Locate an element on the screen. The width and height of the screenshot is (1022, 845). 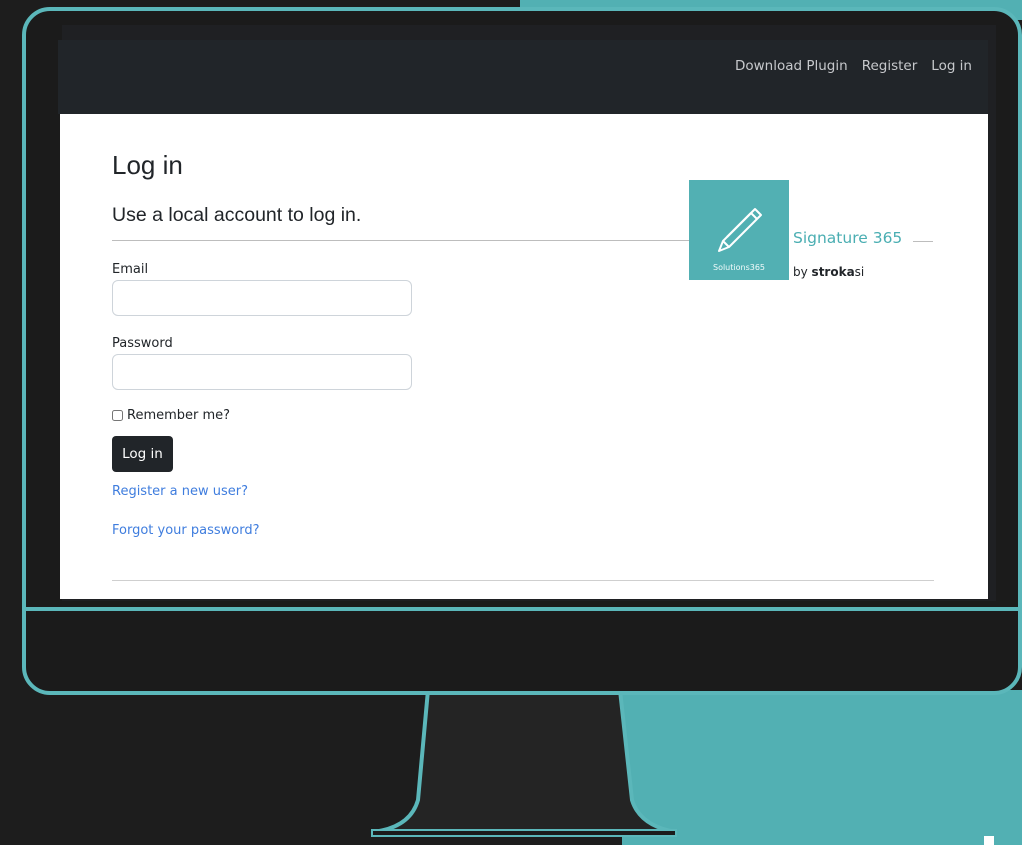
brand-by-suffix: si is located at coordinates (859, 272).